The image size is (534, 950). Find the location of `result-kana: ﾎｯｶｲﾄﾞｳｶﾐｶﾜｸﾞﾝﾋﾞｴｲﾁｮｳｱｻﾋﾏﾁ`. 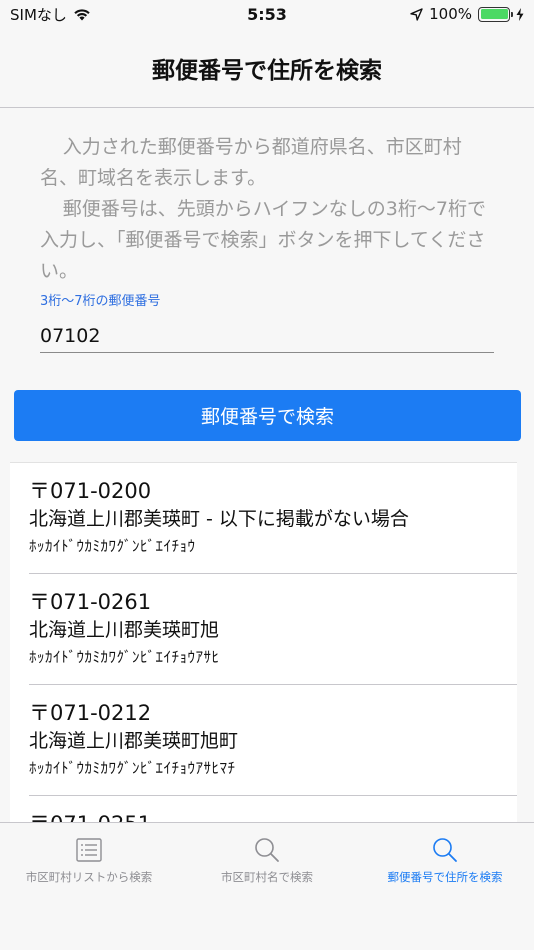

result-kana: ﾎｯｶｲﾄﾞｳｶﾐｶﾜｸﾞﾝﾋﾞｴｲﾁｮｳｱｻﾋﾏﾁ is located at coordinates (132, 768).